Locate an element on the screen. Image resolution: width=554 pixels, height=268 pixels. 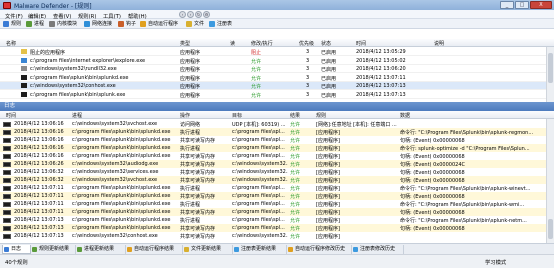
toolbar-autorun-button: 自动运行程序 is located at coordinates (159, 24).